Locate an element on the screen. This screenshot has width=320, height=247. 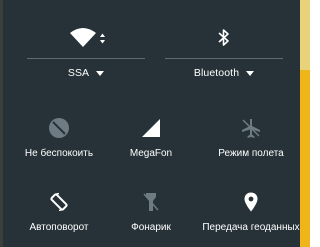
bluetooth-label: Bluetooth is located at coordinates (216, 73).